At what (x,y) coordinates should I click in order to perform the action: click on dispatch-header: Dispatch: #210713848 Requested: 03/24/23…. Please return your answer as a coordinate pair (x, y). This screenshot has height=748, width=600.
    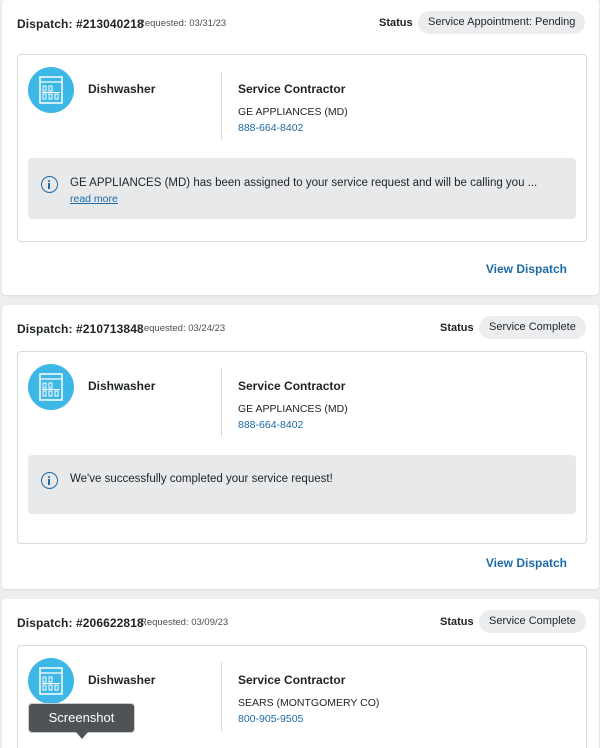
    Looking at the image, I should click on (300, 330).